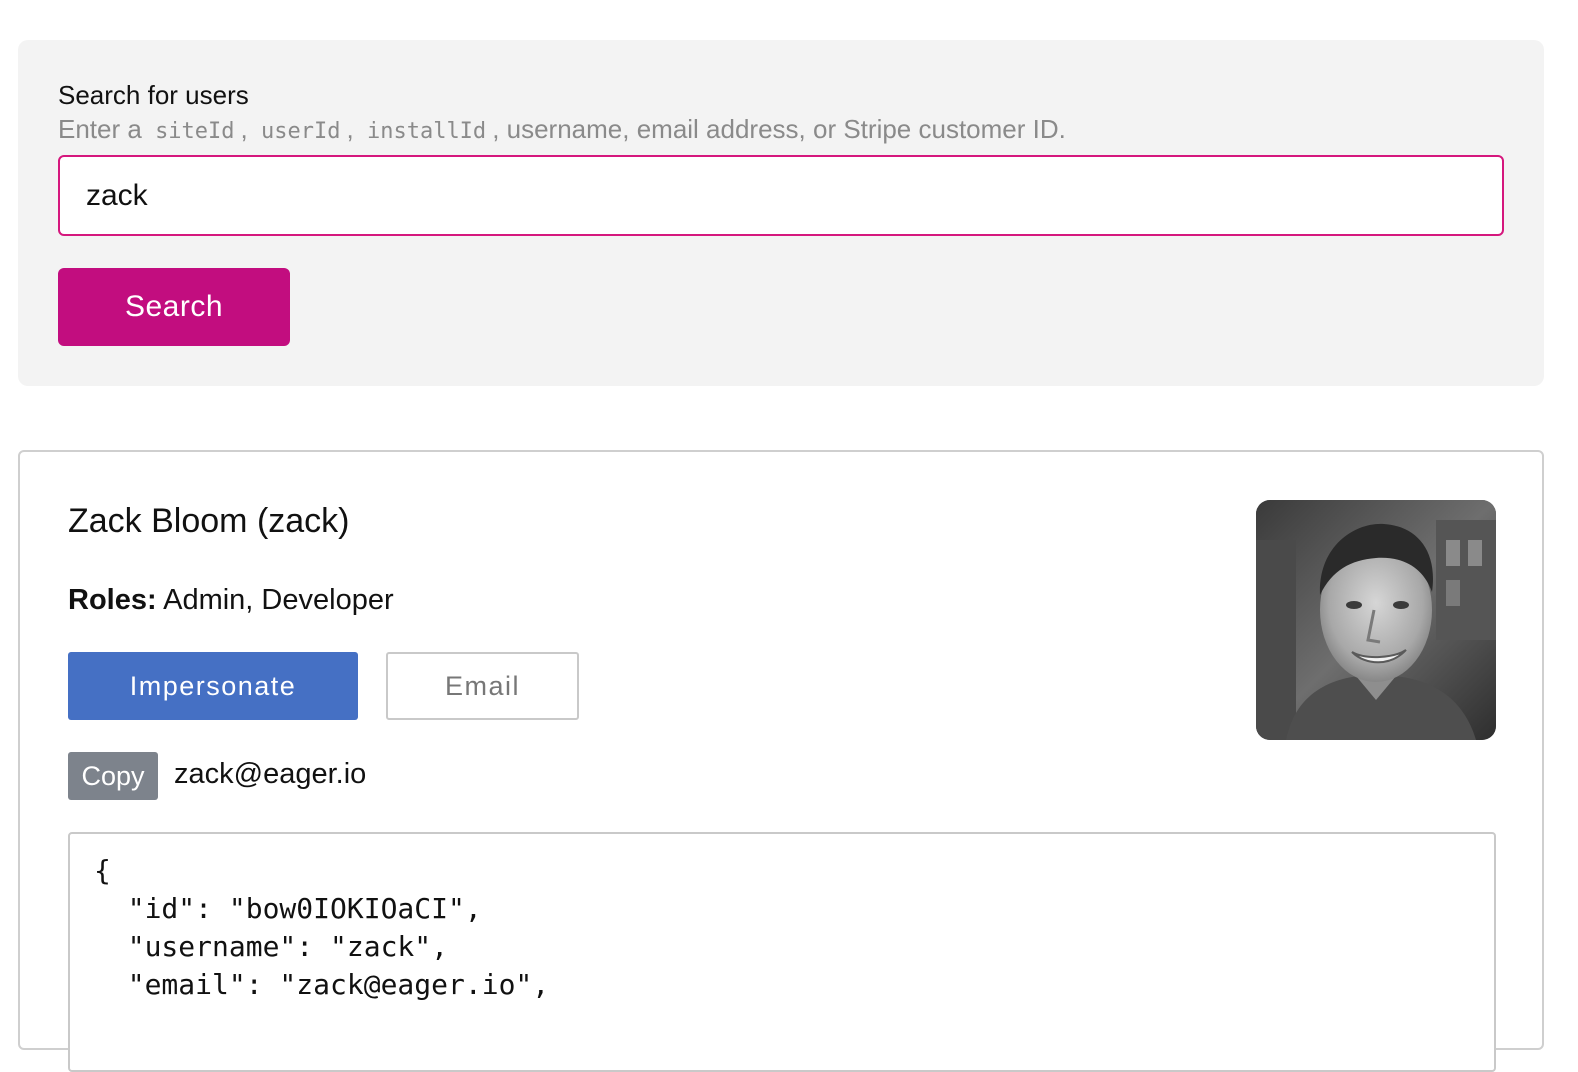 This screenshot has width=1578, height=1072. I want to click on search-heading: Search for users, so click(153, 95).